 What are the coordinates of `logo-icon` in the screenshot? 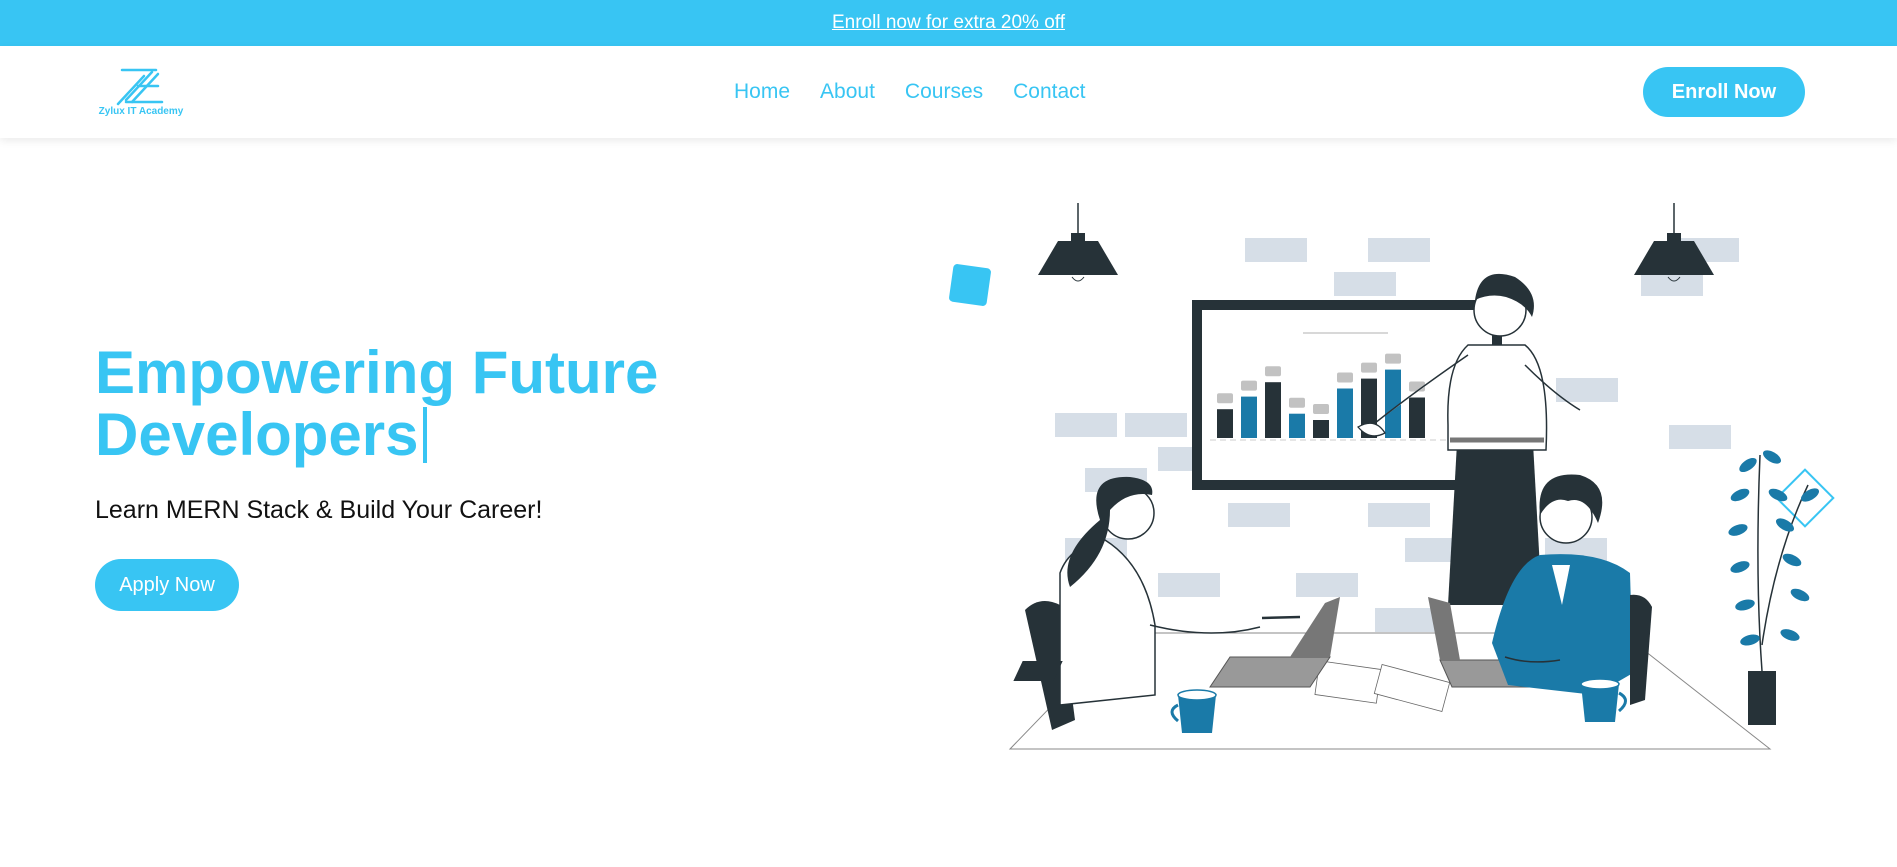 It's located at (140, 87).